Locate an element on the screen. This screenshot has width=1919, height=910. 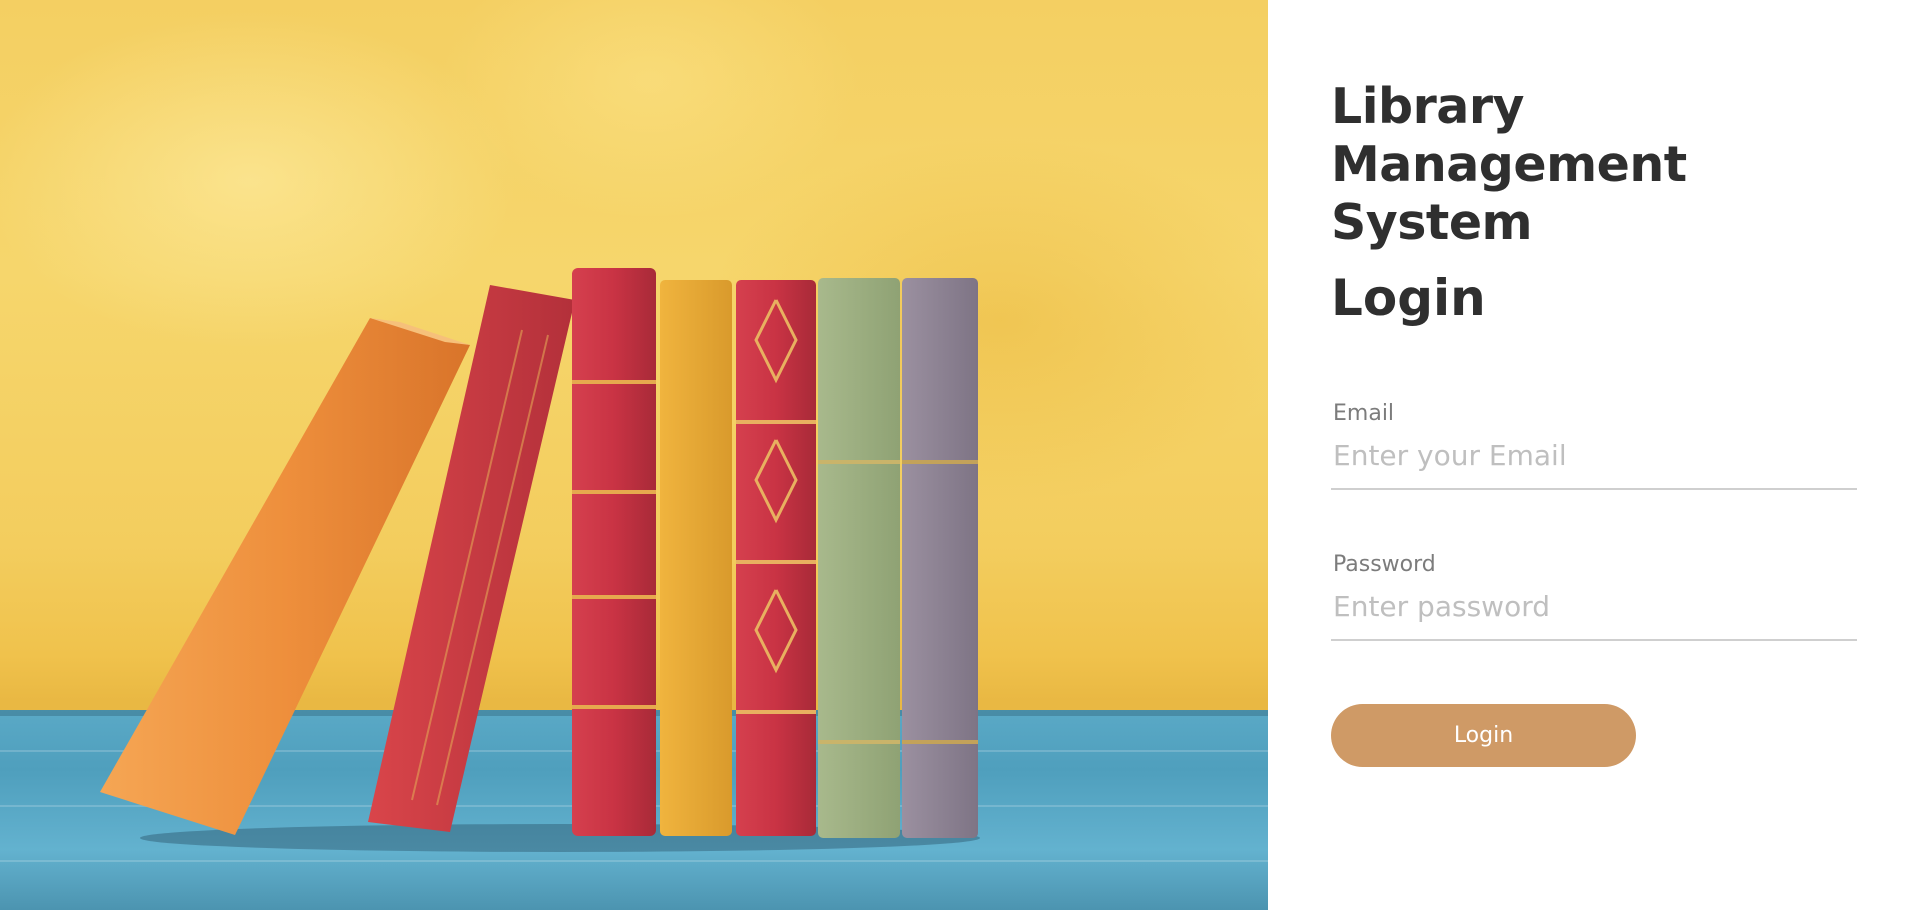
app-title: Library Management System is located at coordinates (1509, 164).